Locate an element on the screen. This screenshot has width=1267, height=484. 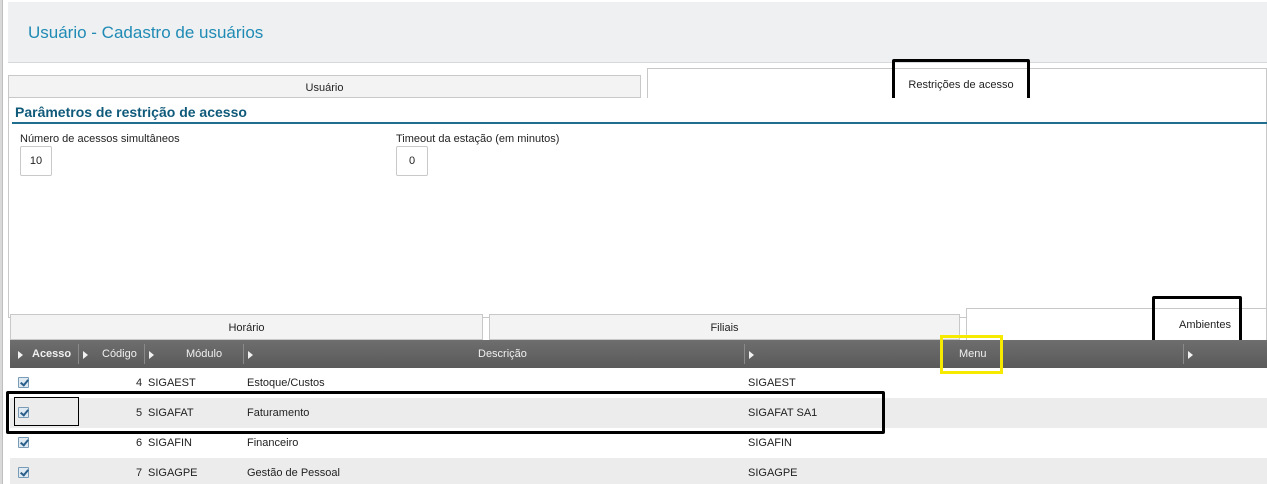
grid-header: Acesso Código Módulo Descrição Menu is located at coordinates (638, 354).